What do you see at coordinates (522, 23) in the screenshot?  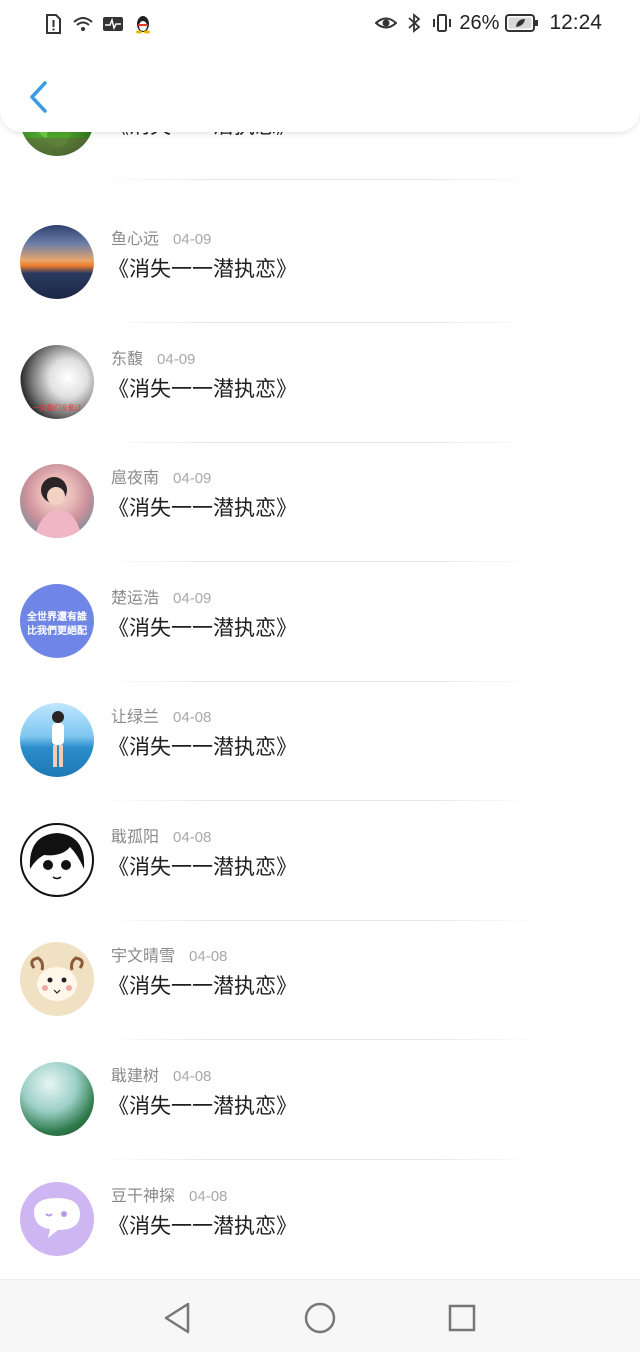 I see `battery-saver-icon` at bounding box center [522, 23].